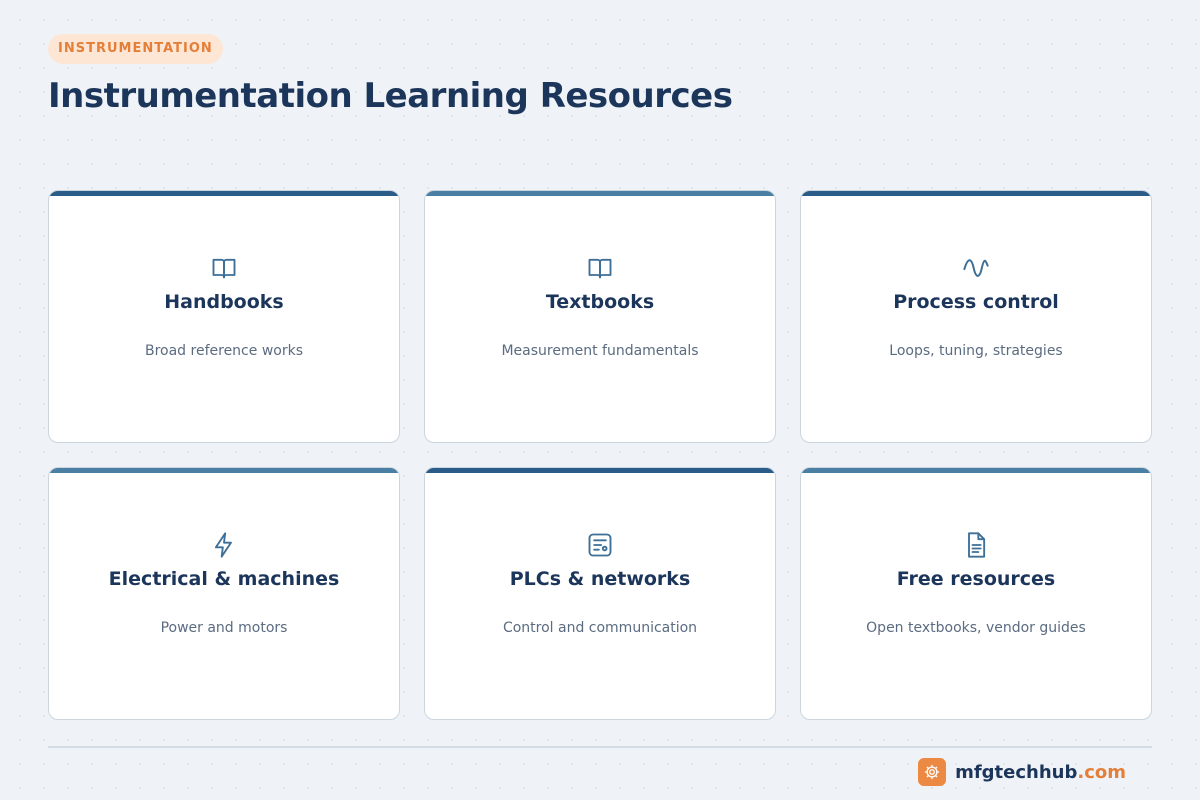 The height and width of the screenshot is (800, 1200). What do you see at coordinates (932, 772) in the screenshot?
I see `gear-icon` at bounding box center [932, 772].